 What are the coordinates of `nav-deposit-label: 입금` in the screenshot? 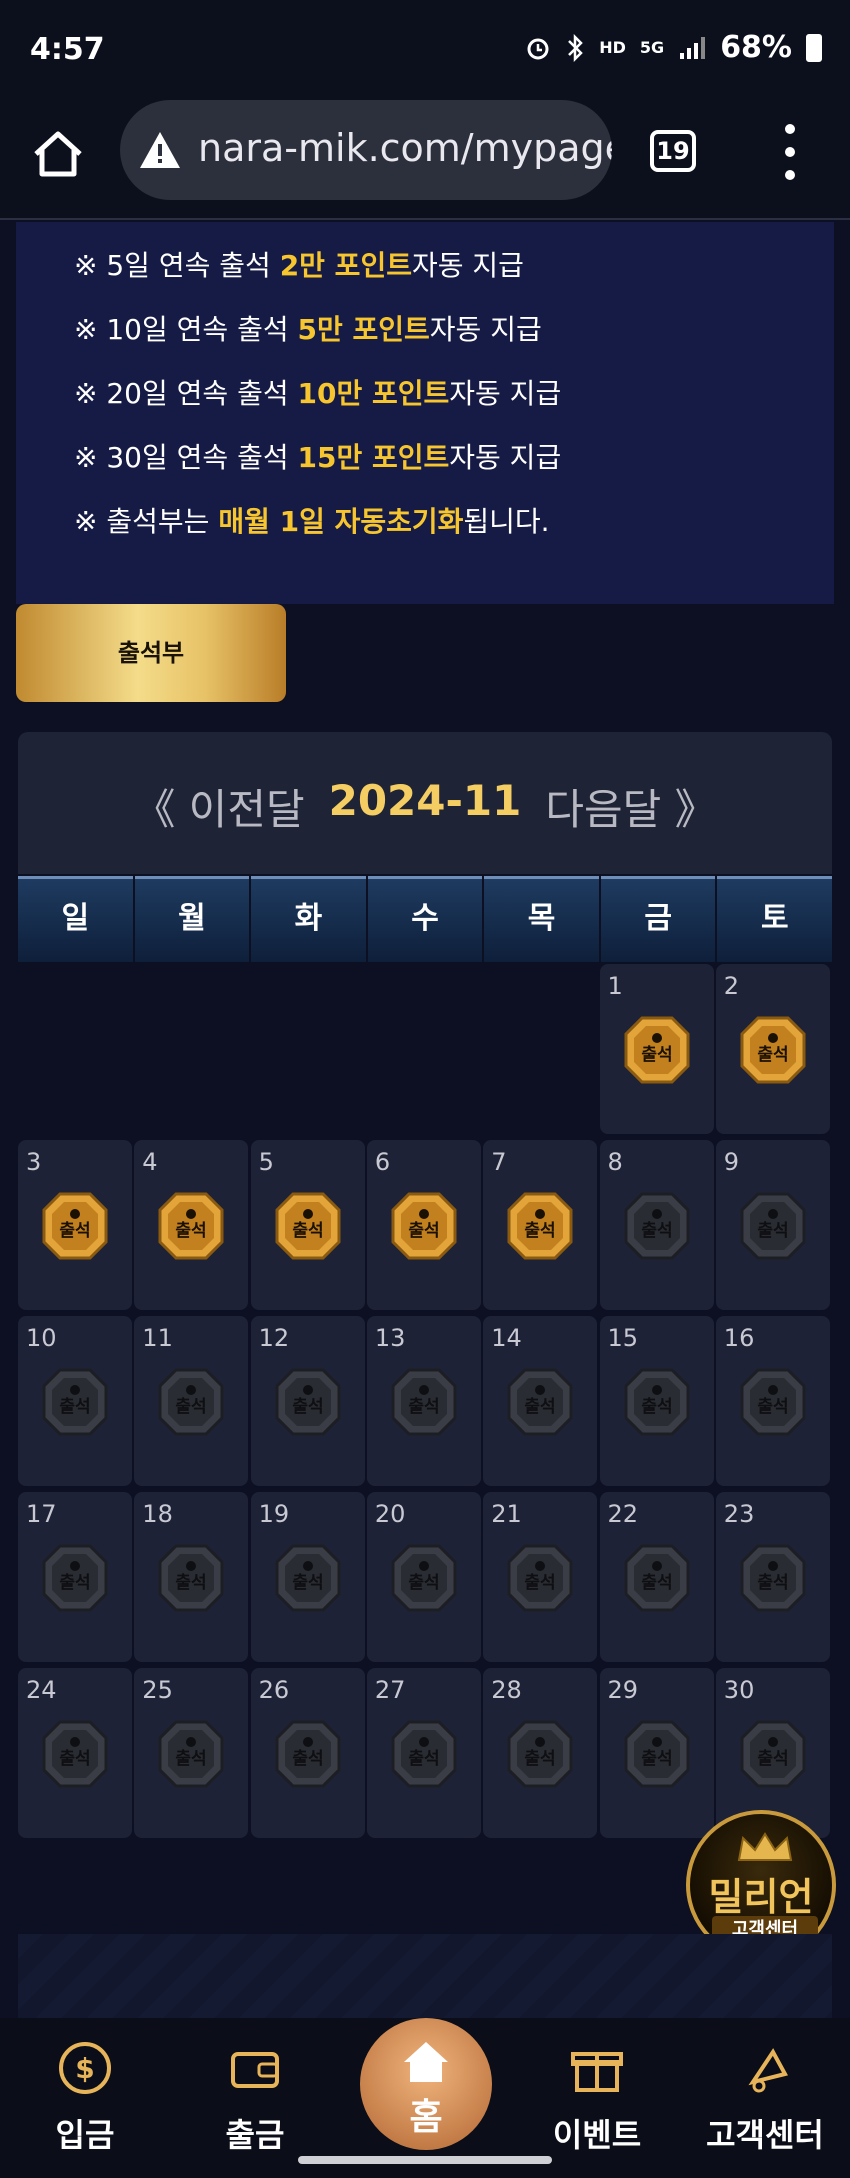 It's located at (85, 2135).